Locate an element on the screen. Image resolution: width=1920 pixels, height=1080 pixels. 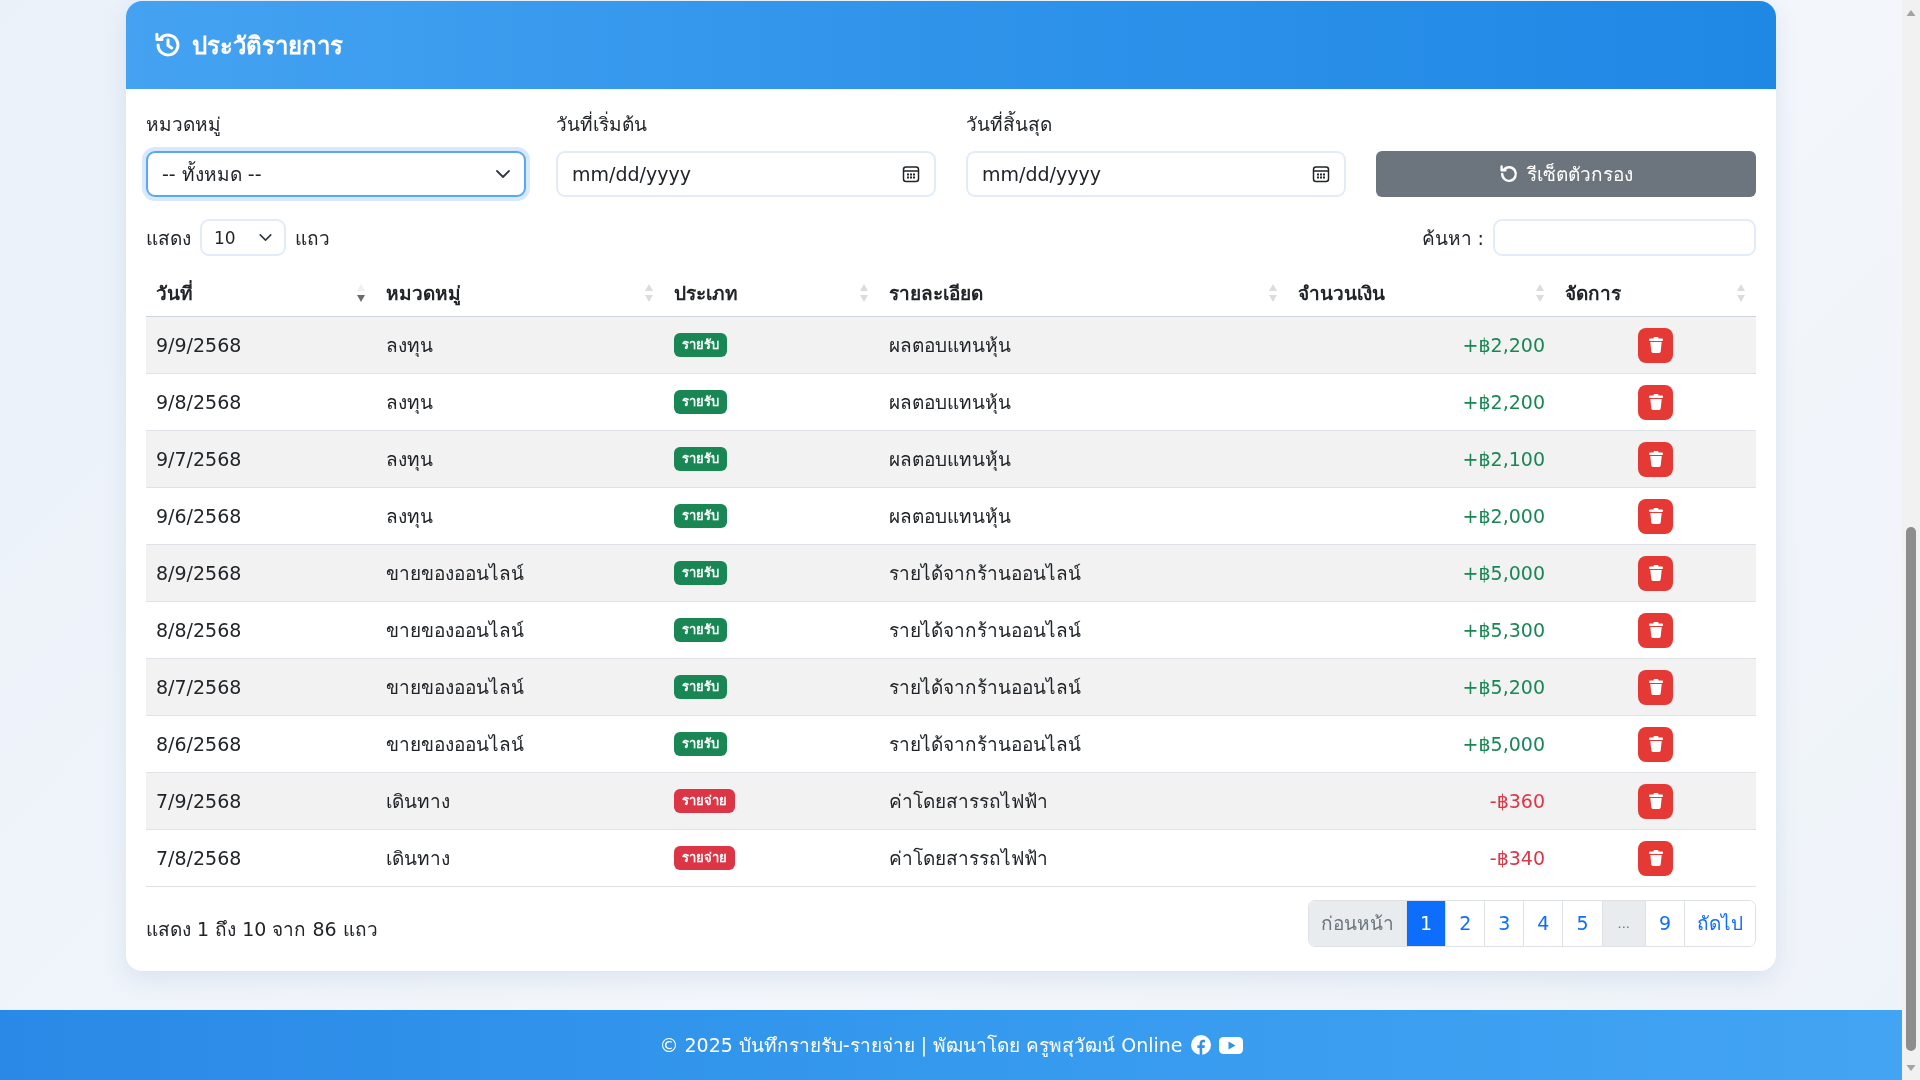
date-cell: 7/9/2568 is located at coordinates (261, 801).